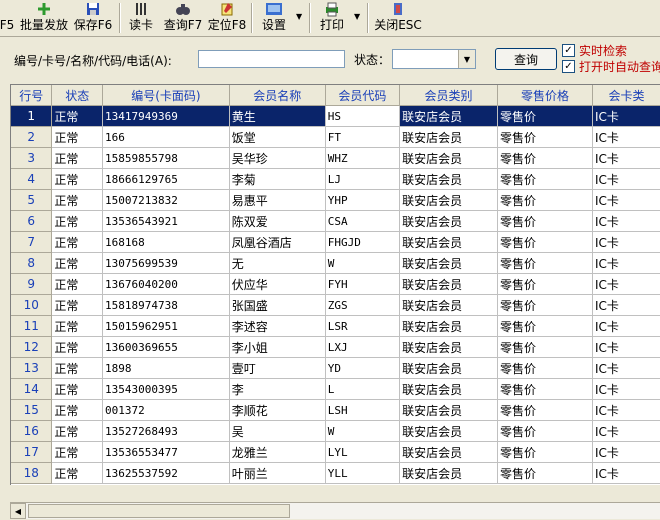 The height and width of the screenshot is (520, 660). I want to click on member-name-cell: 吴华珍, so click(277, 158).